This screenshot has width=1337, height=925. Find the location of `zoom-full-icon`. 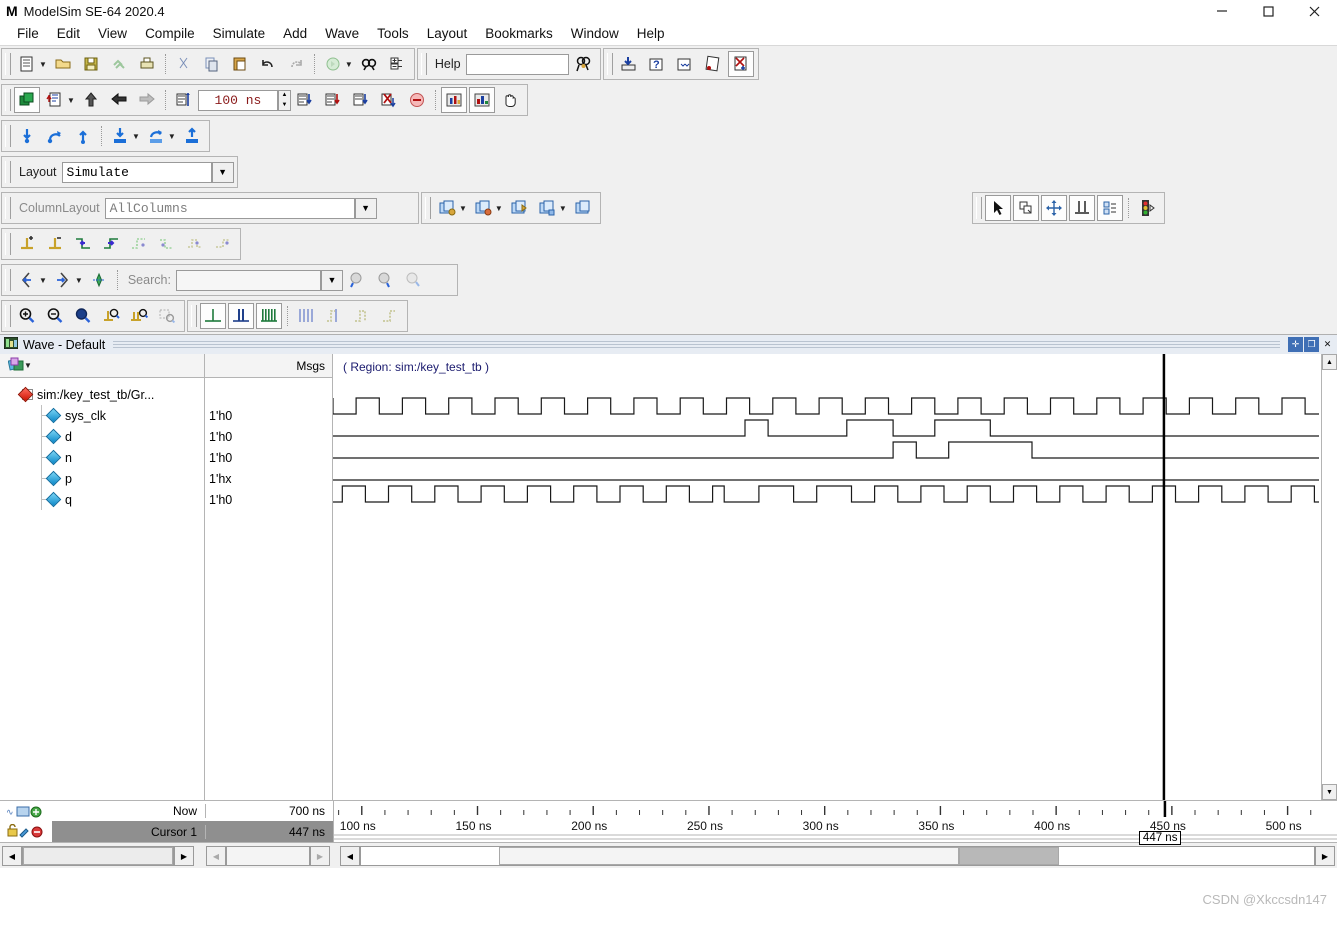

zoom-full-icon is located at coordinates (83, 316).